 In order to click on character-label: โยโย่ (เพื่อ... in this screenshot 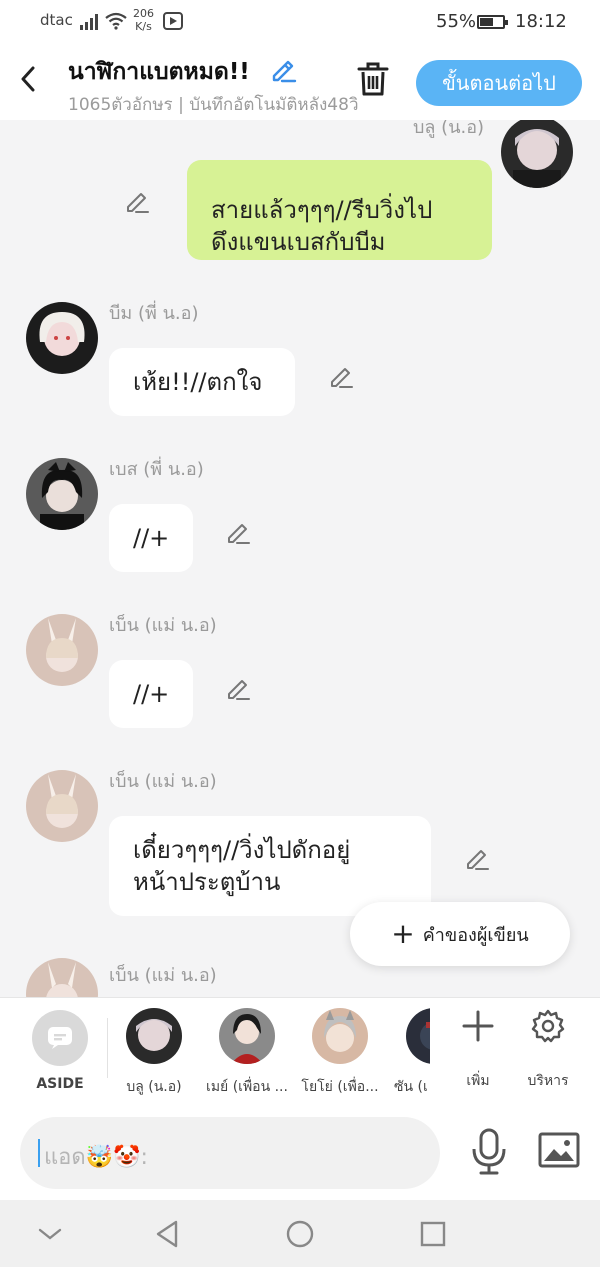, I will do `click(340, 1087)`.